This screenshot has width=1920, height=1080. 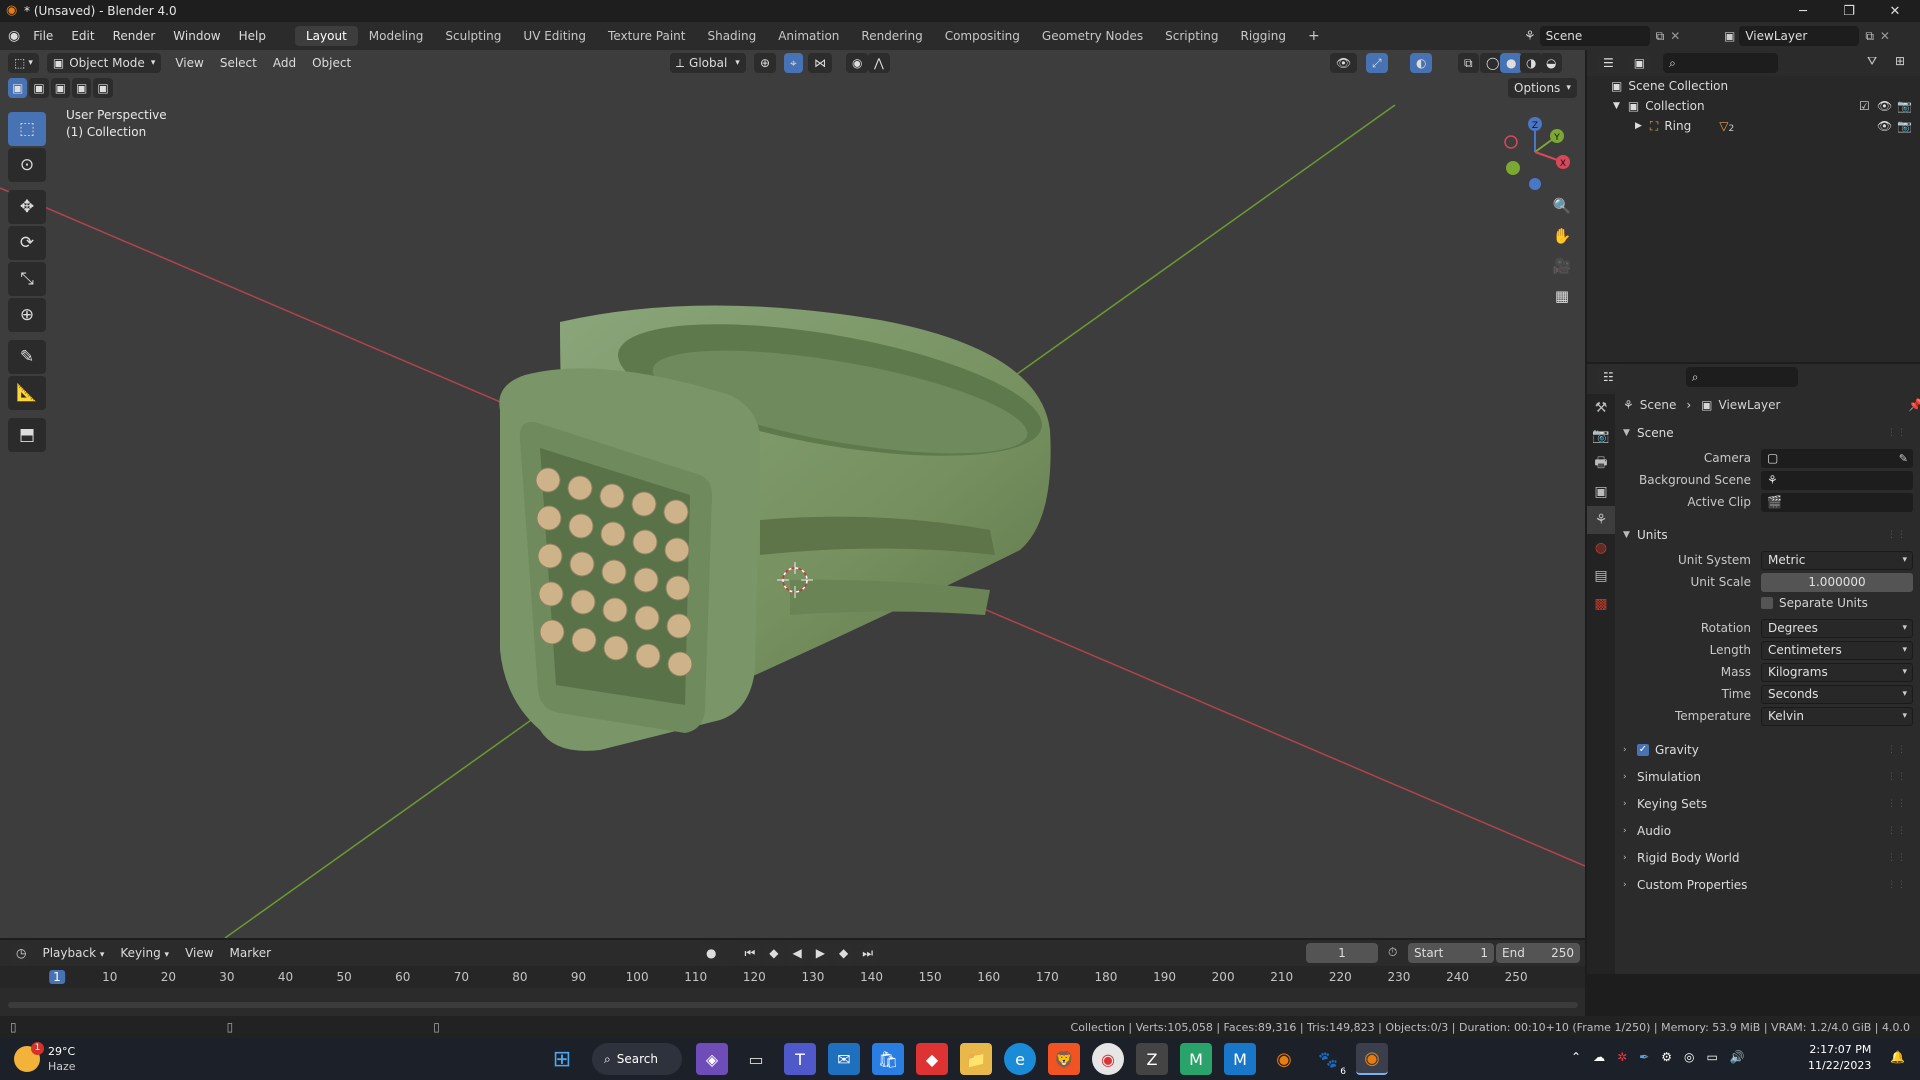 I want to click on viewport-menu-view: View, so click(x=189, y=63).